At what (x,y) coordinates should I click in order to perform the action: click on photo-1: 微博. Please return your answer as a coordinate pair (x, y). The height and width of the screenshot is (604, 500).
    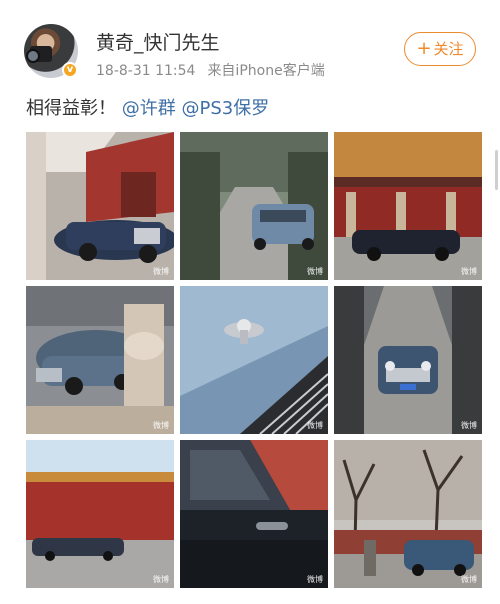
    Looking at the image, I should click on (100, 206).